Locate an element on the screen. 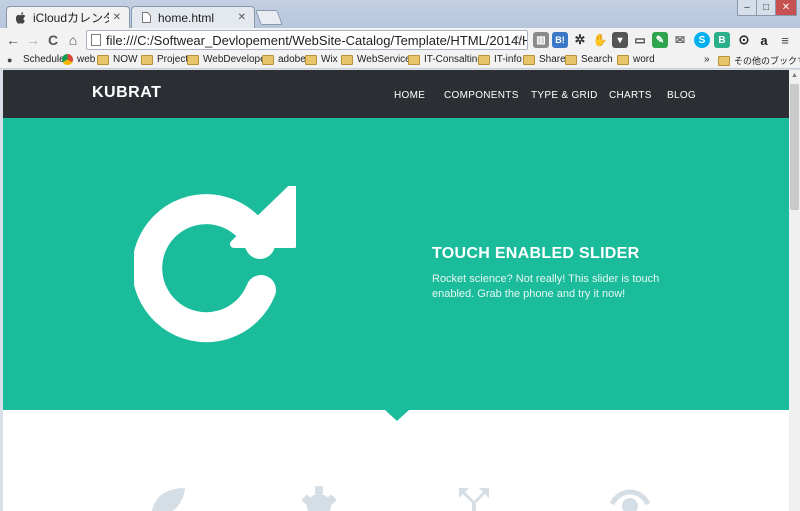 This screenshot has height=511, width=800. feedly-icon: B is located at coordinates (722, 40).